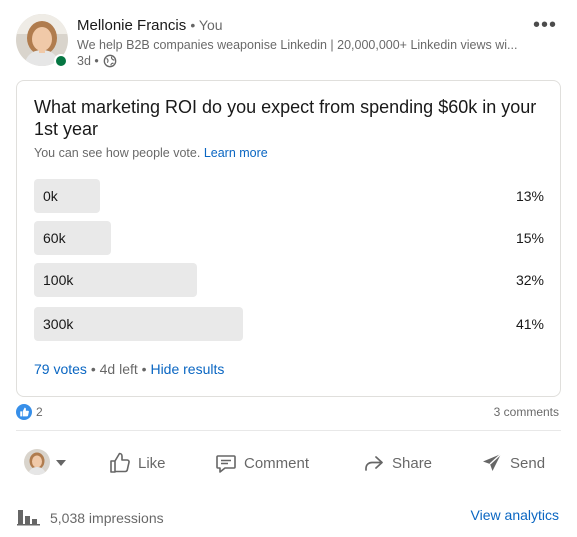 Image resolution: width=577 pixels, height=537 pixels. What do you see at coordinates (289, 196) in the screenshot?
I see `poll-option: 0k 13%` at bounding box center [289, 196].